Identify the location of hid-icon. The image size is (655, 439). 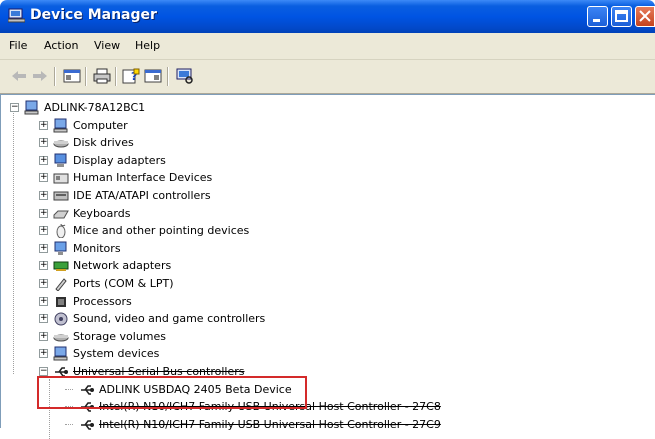
(61, 178).